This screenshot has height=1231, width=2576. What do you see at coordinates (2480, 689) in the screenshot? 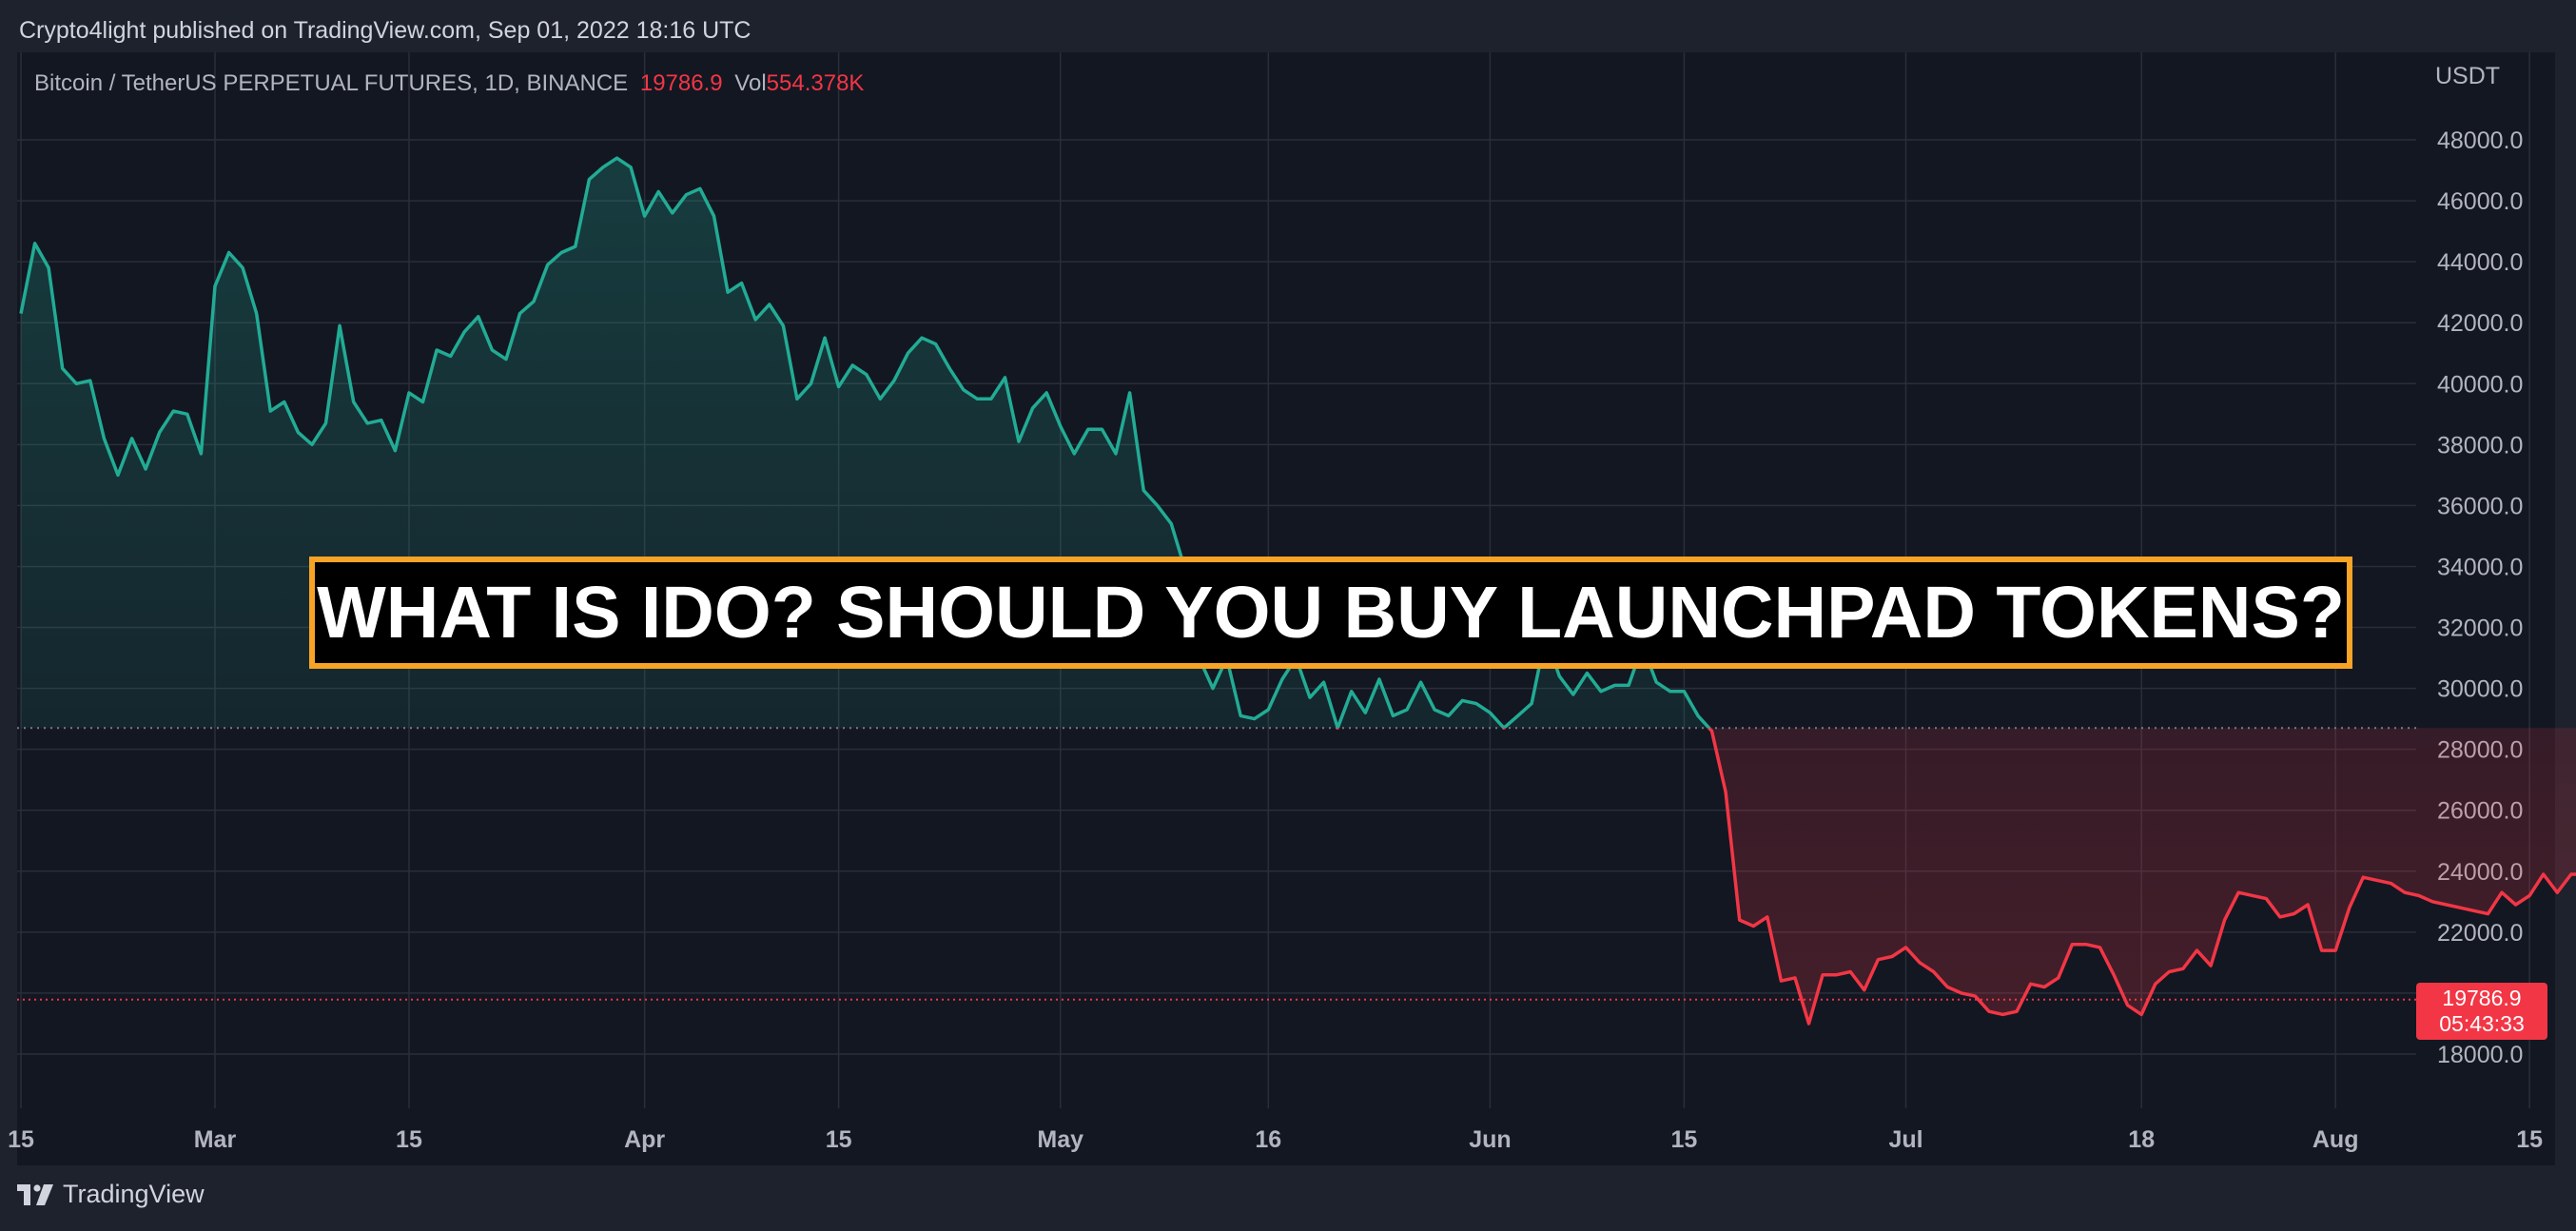
I see `y-tick-label: 30000.0` at bounding box center [2480, 689].